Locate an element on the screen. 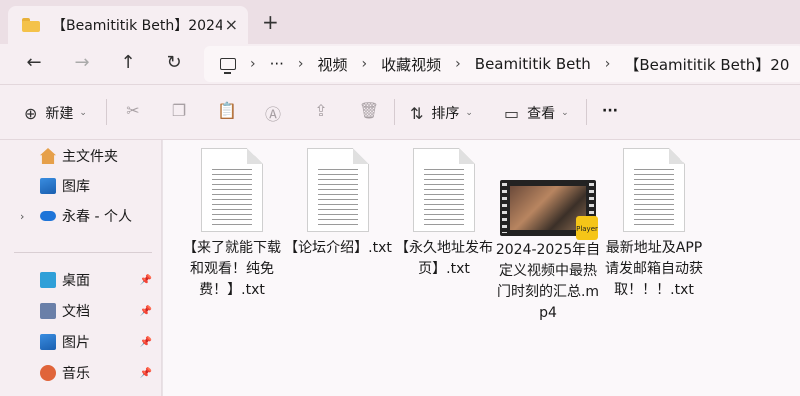 This screenshot has height=396, width=800. new-tab-button: + is located at coordinates (270, 22).